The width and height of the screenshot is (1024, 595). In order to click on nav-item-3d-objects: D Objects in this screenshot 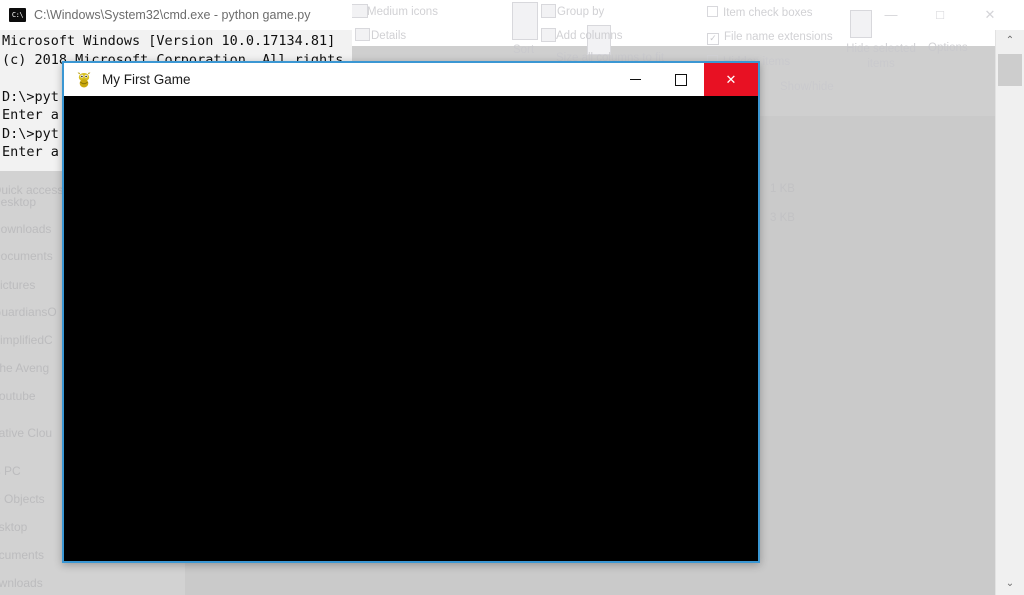, I will do `click(22, 499)`.